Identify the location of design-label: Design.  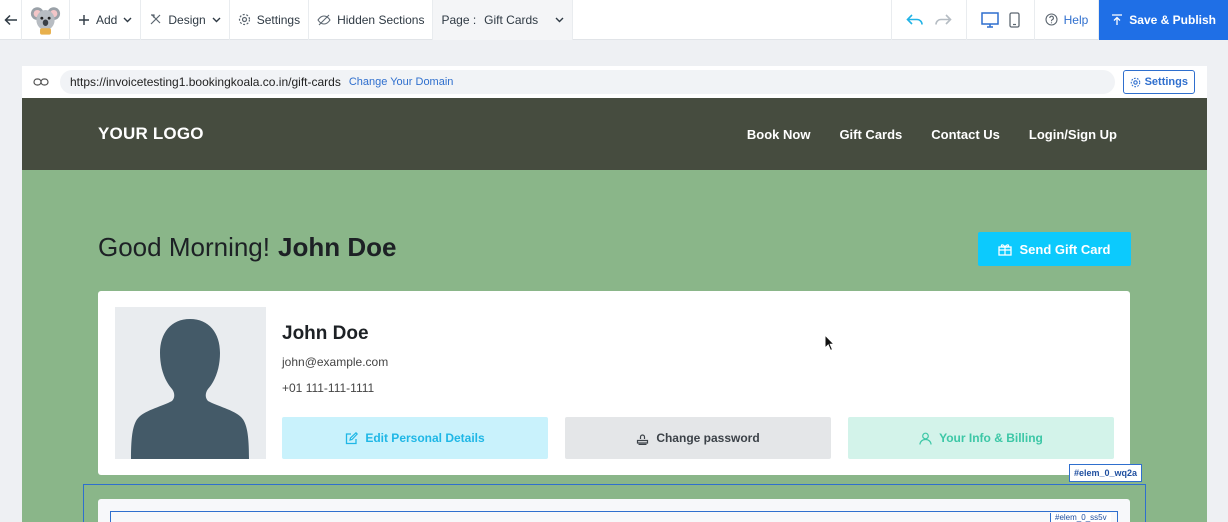
(187, 19).